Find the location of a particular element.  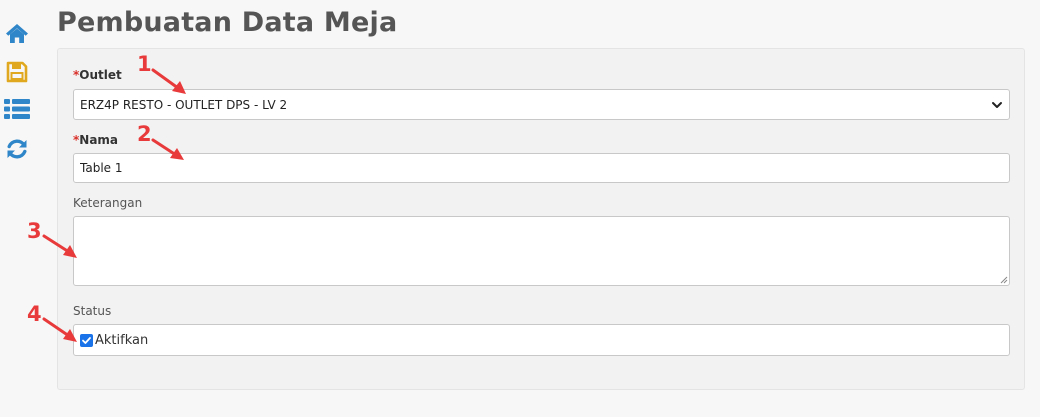

refresh-icon is located at coordinates (17, 149).